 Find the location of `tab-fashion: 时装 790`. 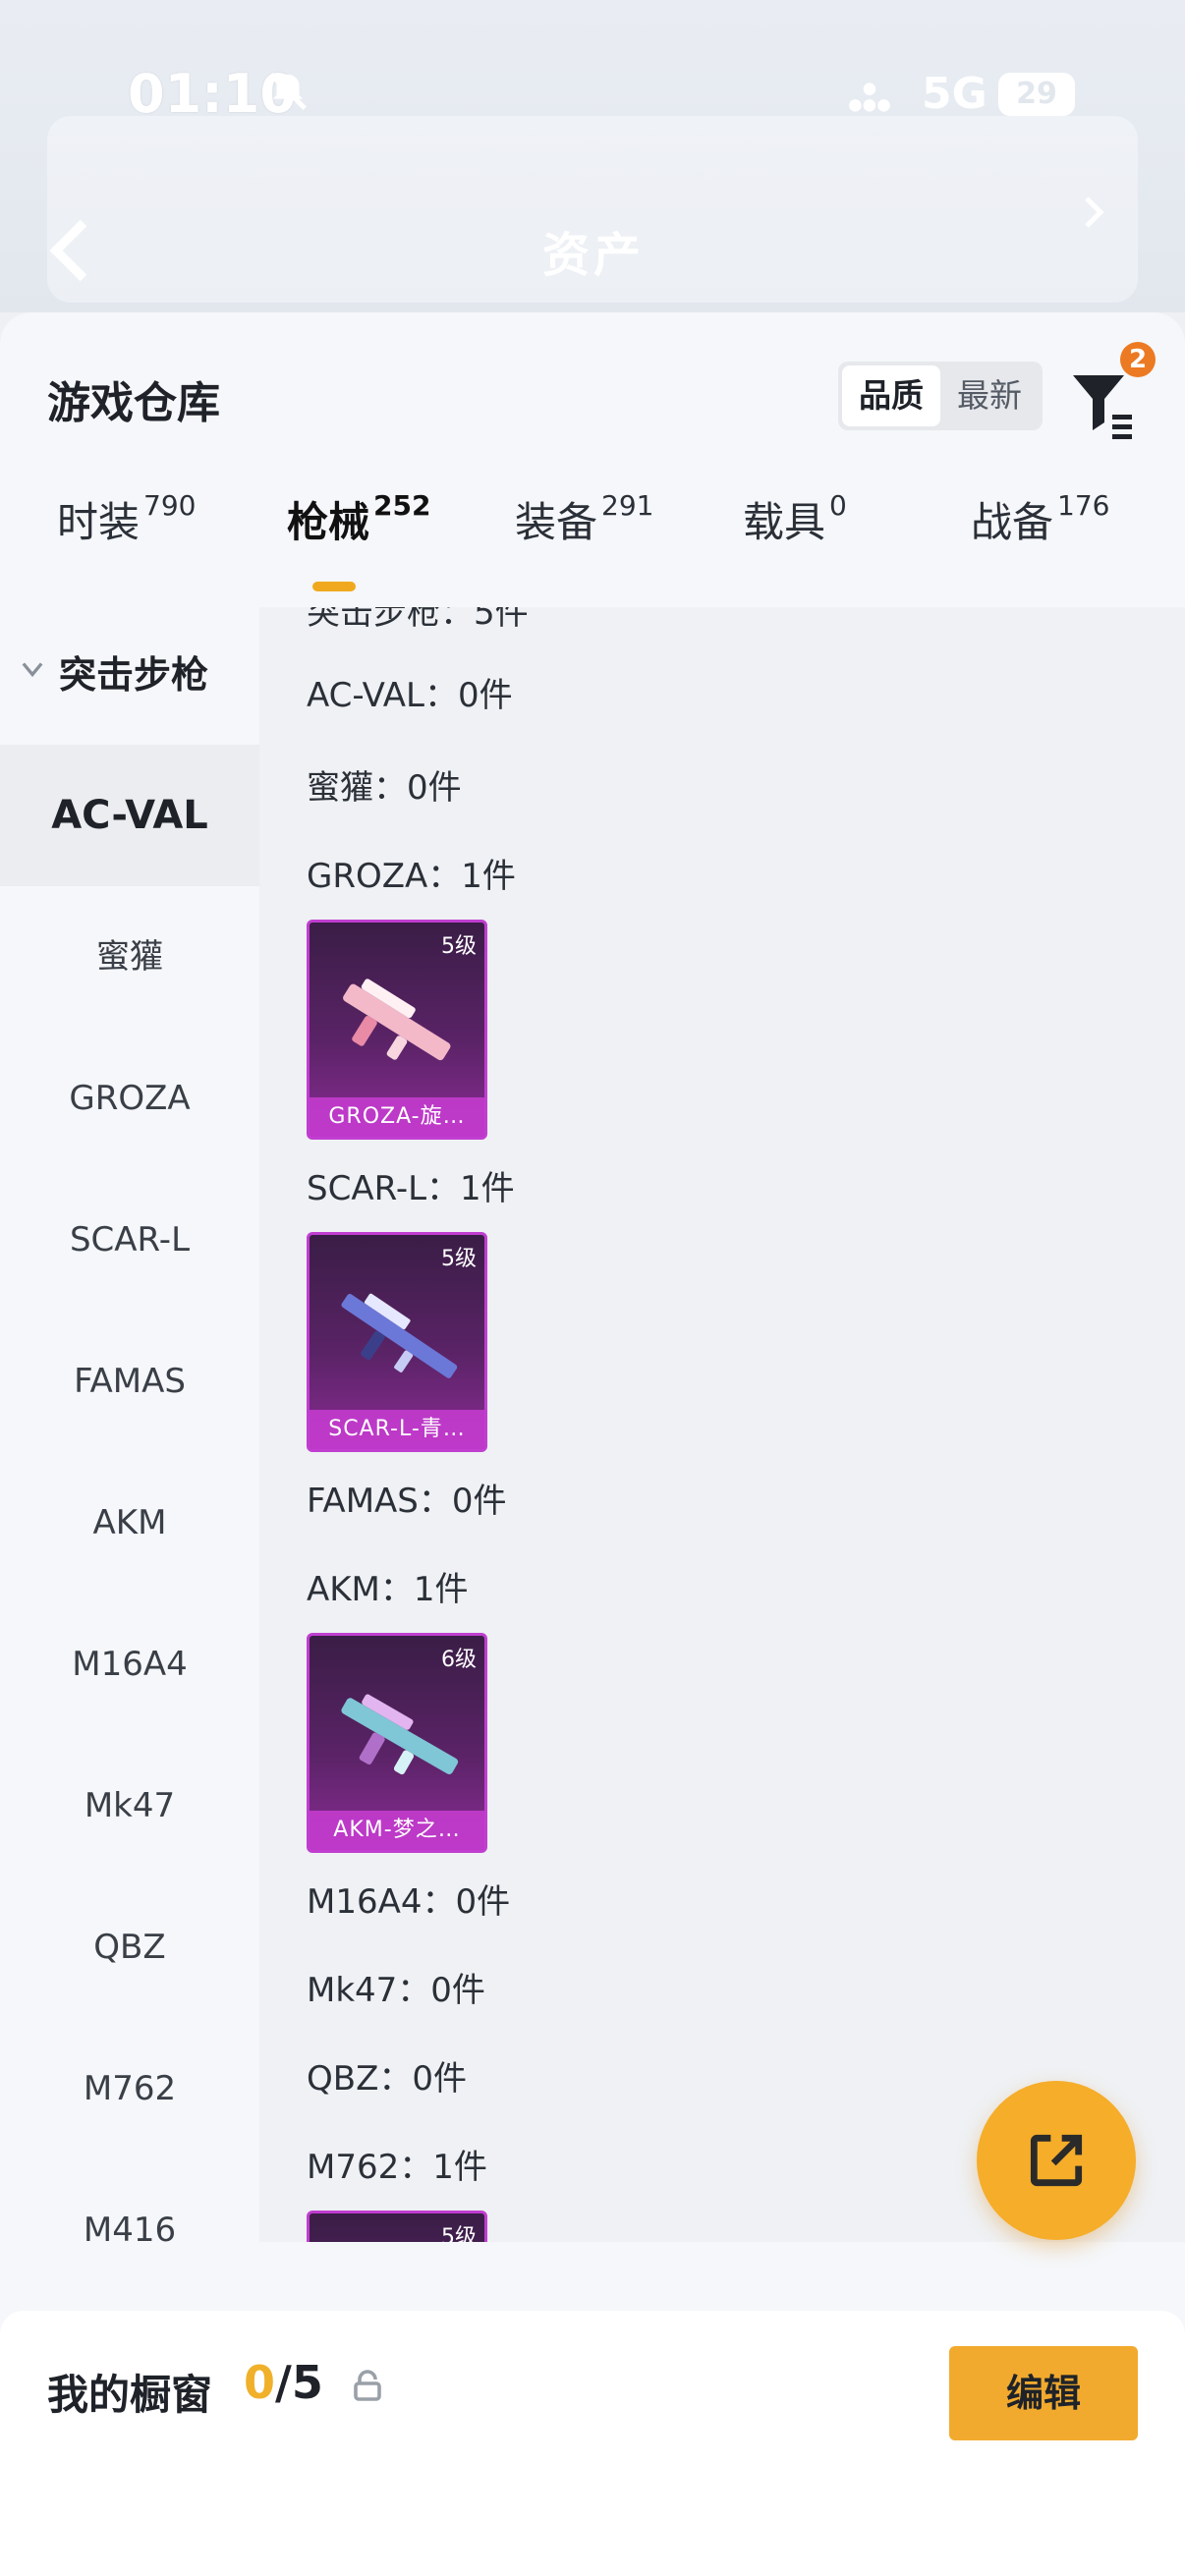

tab-fashion: 时装 790 is located at coordinates (127, 519).